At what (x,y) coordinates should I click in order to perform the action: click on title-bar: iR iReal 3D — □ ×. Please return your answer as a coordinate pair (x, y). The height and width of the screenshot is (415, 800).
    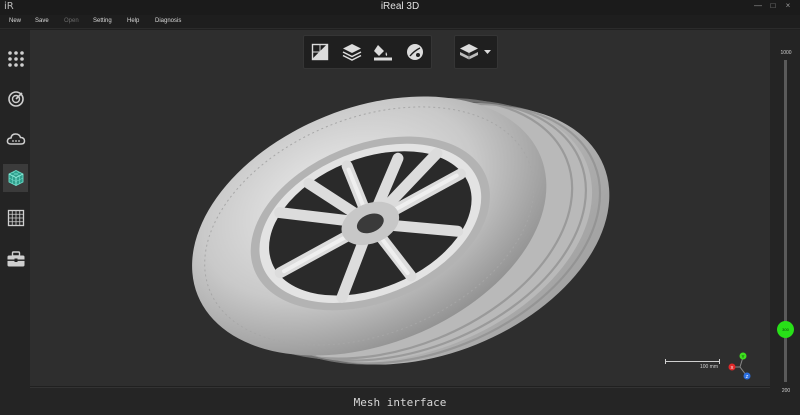
    Looking at the image, I should click on (400, 7).